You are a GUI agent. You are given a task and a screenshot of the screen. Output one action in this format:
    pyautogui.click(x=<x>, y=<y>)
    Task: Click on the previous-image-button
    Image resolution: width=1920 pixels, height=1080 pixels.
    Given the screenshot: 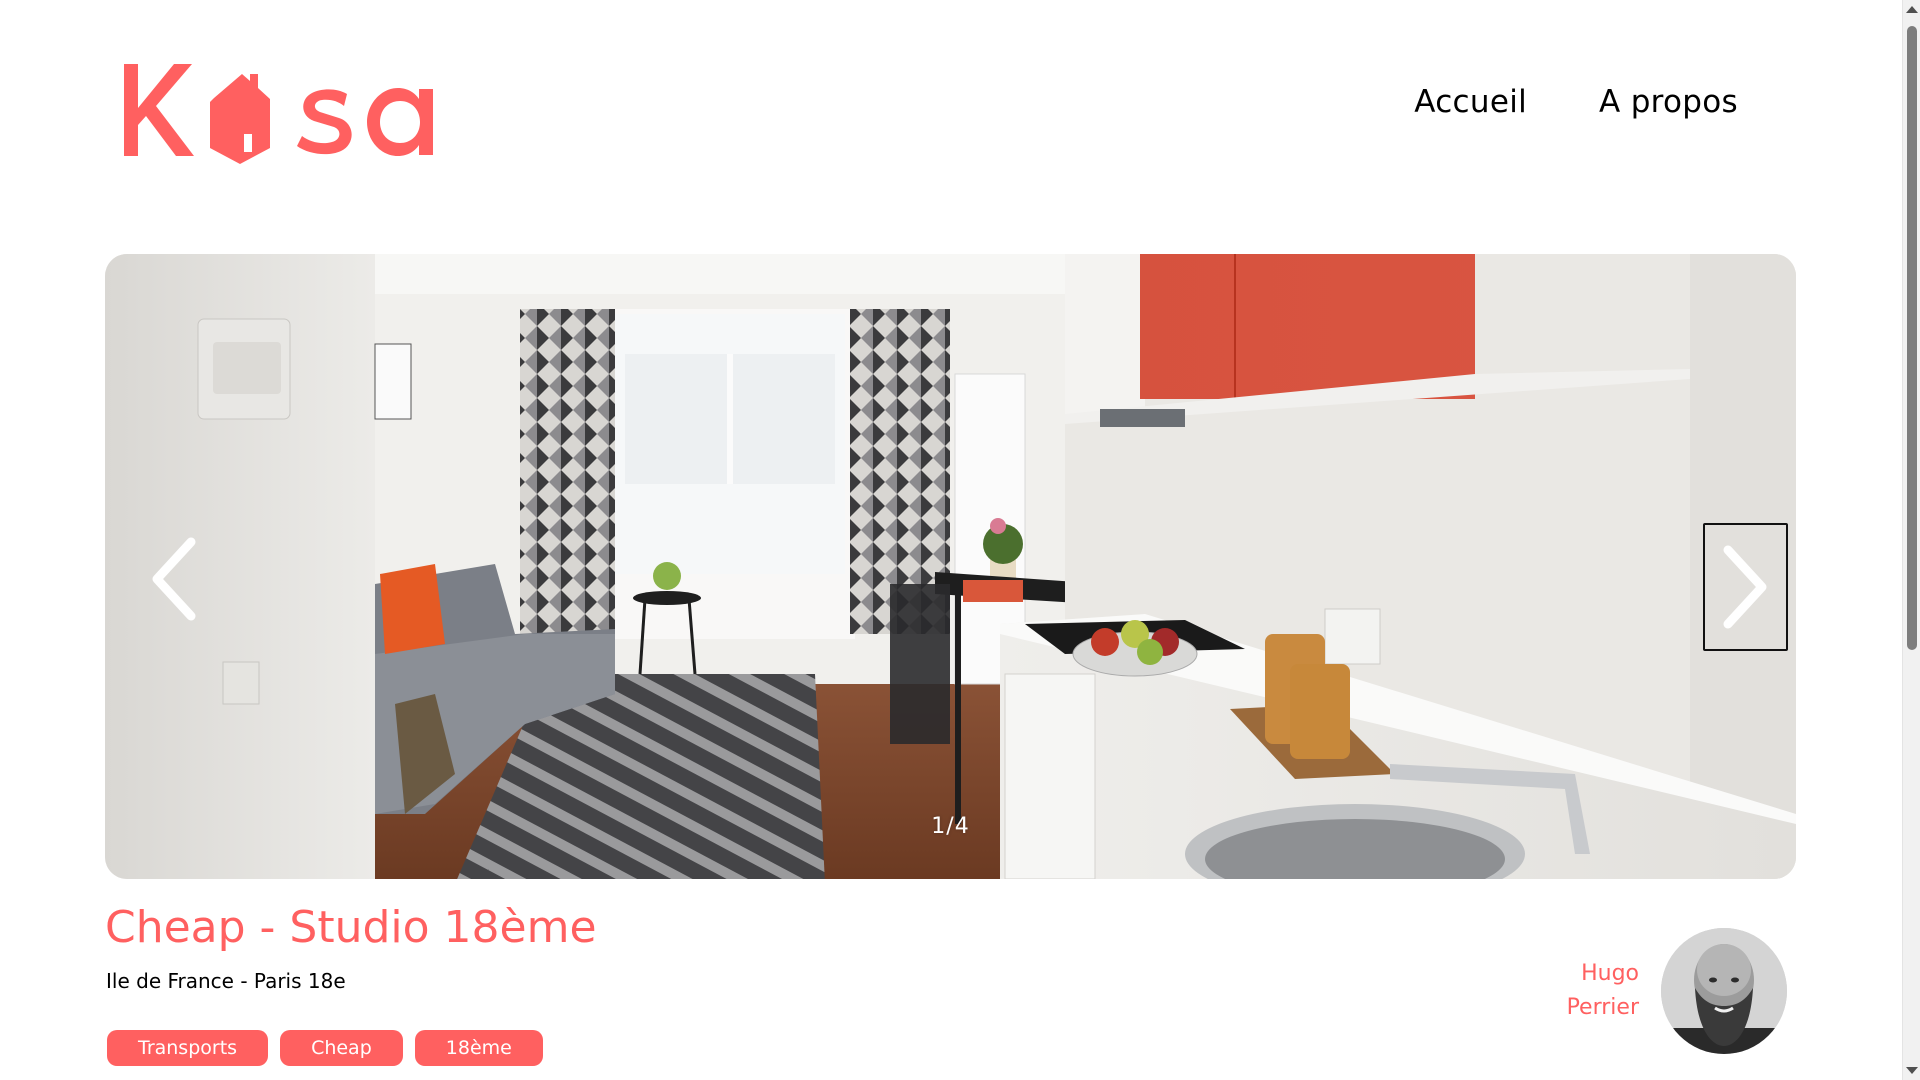 What is the action you would take?
    pyautogui.click(x=173, y=579)
    